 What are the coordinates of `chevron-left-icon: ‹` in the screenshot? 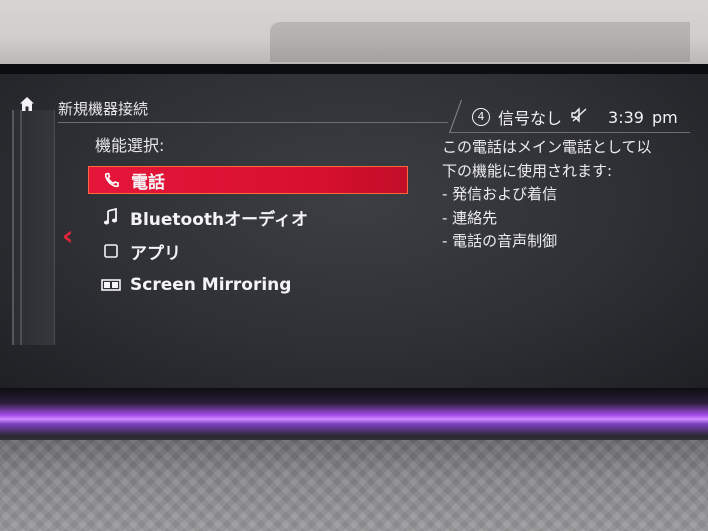 It's located at (68, 236).